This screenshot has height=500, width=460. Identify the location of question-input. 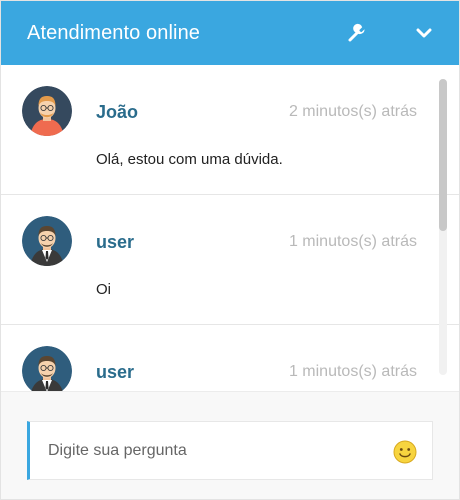
(213, 450).